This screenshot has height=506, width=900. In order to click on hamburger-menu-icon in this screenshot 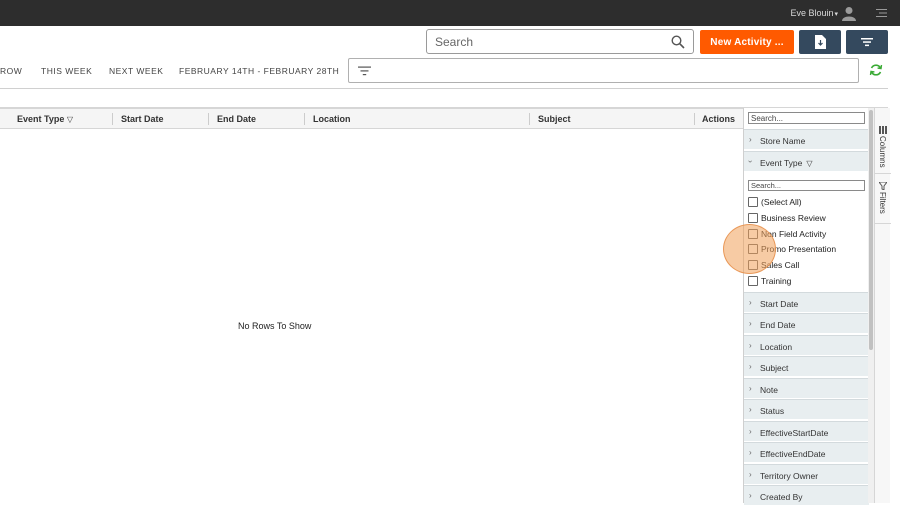, I will do `click(881, 13)`.